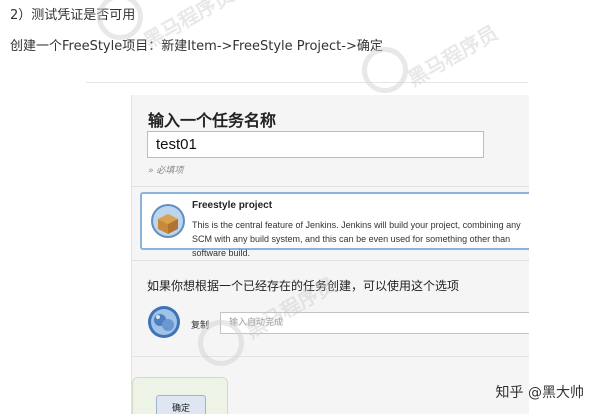  What do you see at coordinates (181, 404) in the screenshot?
I see `ok-button: 确定` at bounding box center [181, 404].